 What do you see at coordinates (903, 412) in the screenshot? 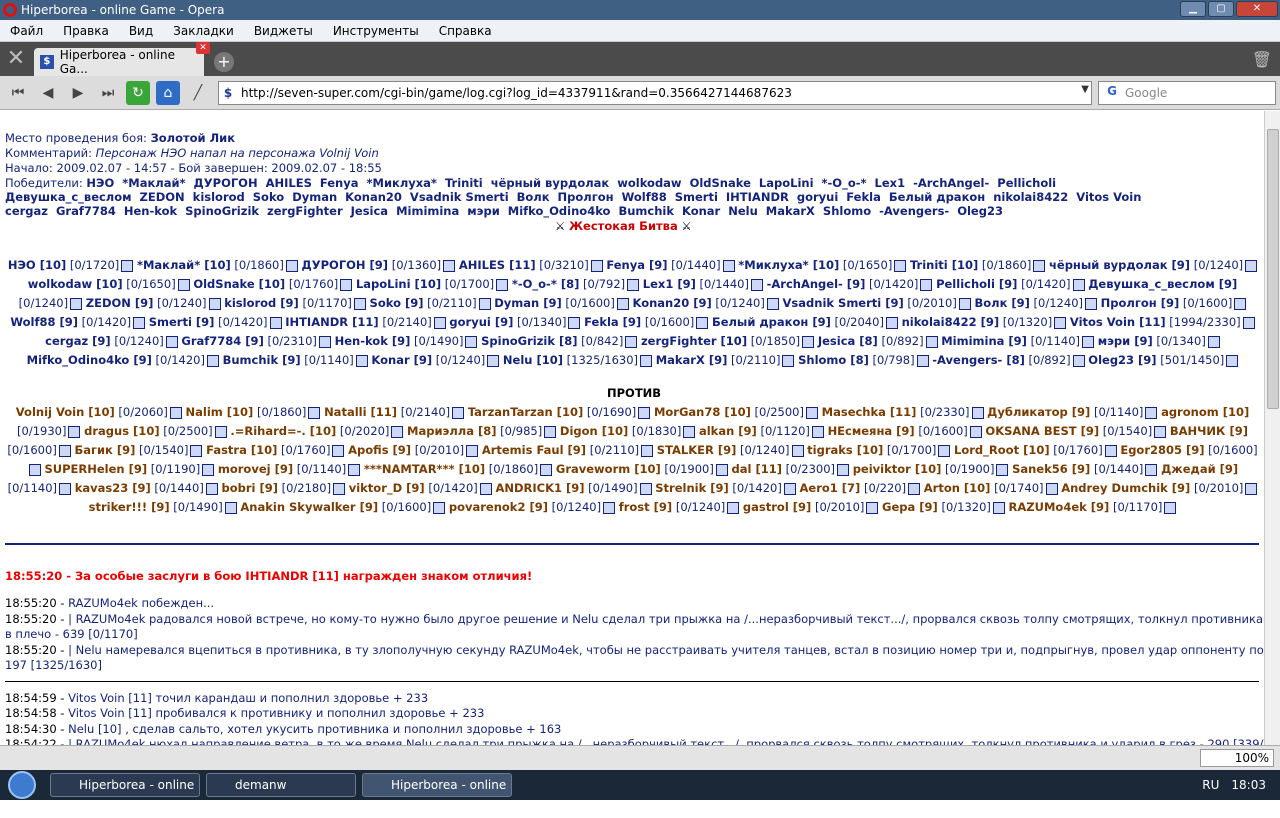
I see `player-entry: Masechka [11] [0/2330]` at bounding box center [903, 412].